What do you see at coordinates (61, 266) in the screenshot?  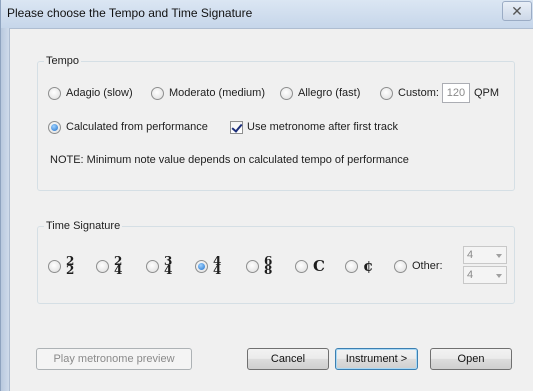 I see `radio-time-2-2: 2 2` at bounding box center [61, 266].